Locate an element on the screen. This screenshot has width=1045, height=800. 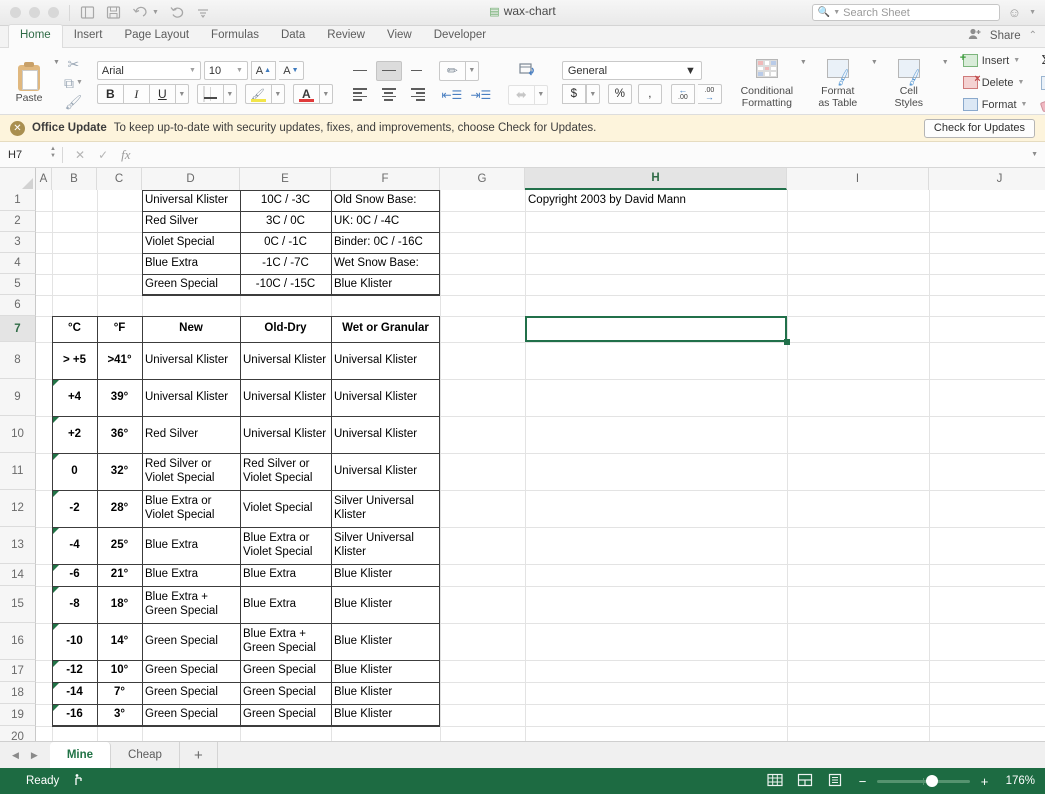
cell-f12: Silver Universal Klister is located at coordinates (385, 508).